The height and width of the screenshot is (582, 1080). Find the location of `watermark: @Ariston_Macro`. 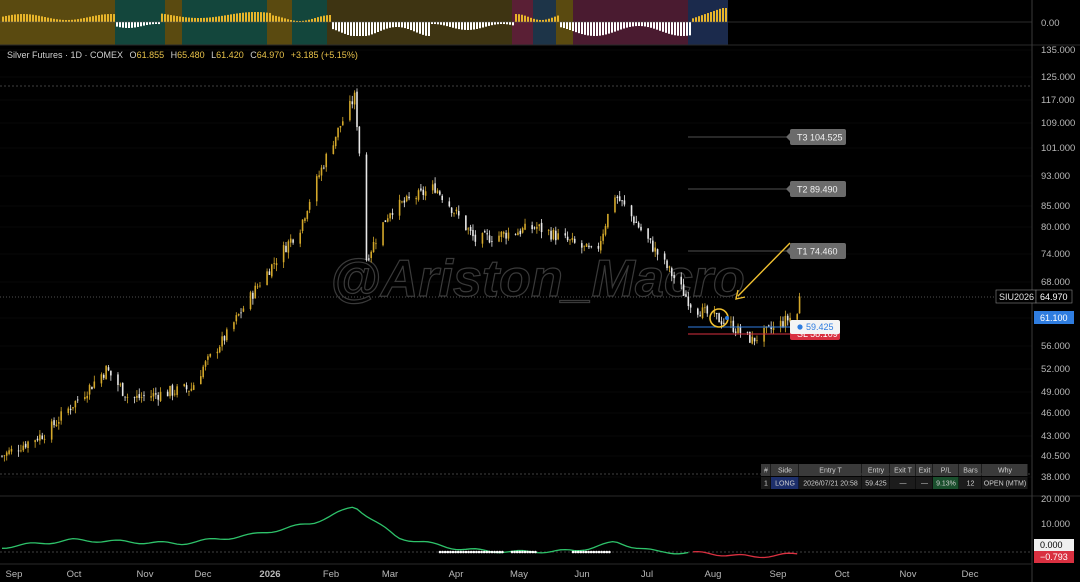

watermark: @Ariston_Macro is located at coordinates (537, 279).